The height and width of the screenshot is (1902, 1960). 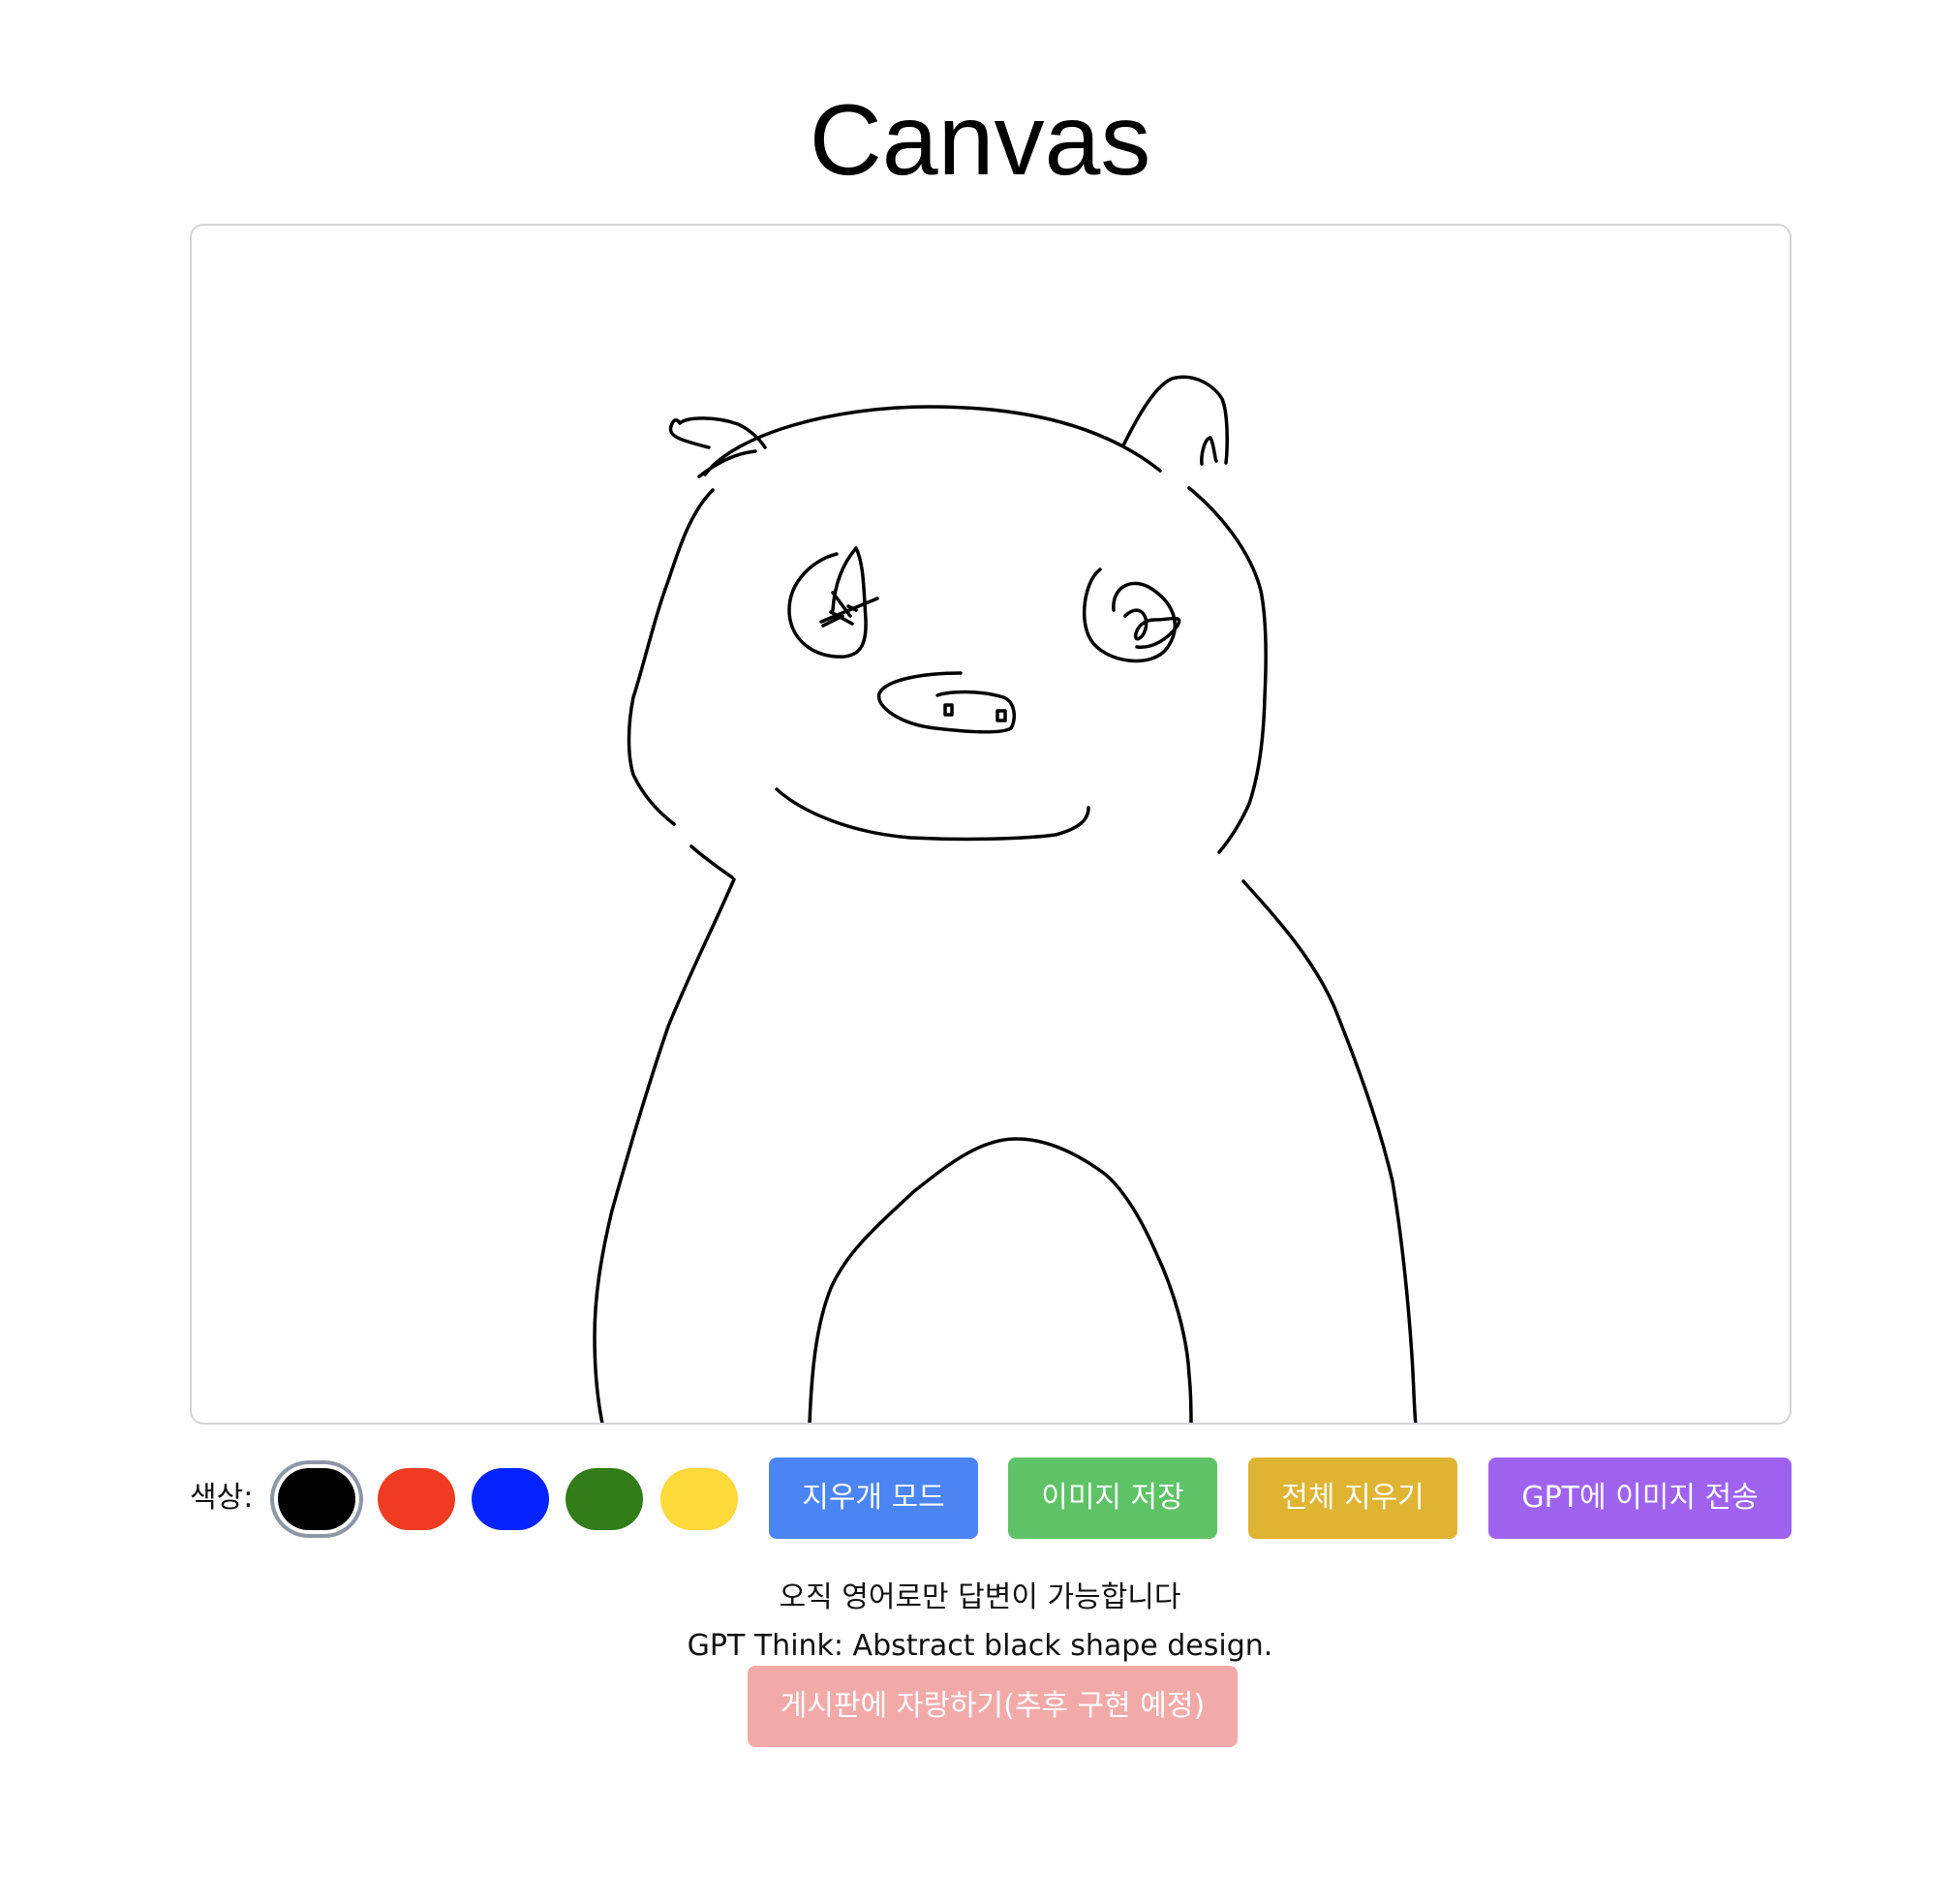 What do you see at coordinates (1112, 1498) in the screenshot?
I see `save-image-button: 이미지 저장` at bounding box center [1112, 1498].